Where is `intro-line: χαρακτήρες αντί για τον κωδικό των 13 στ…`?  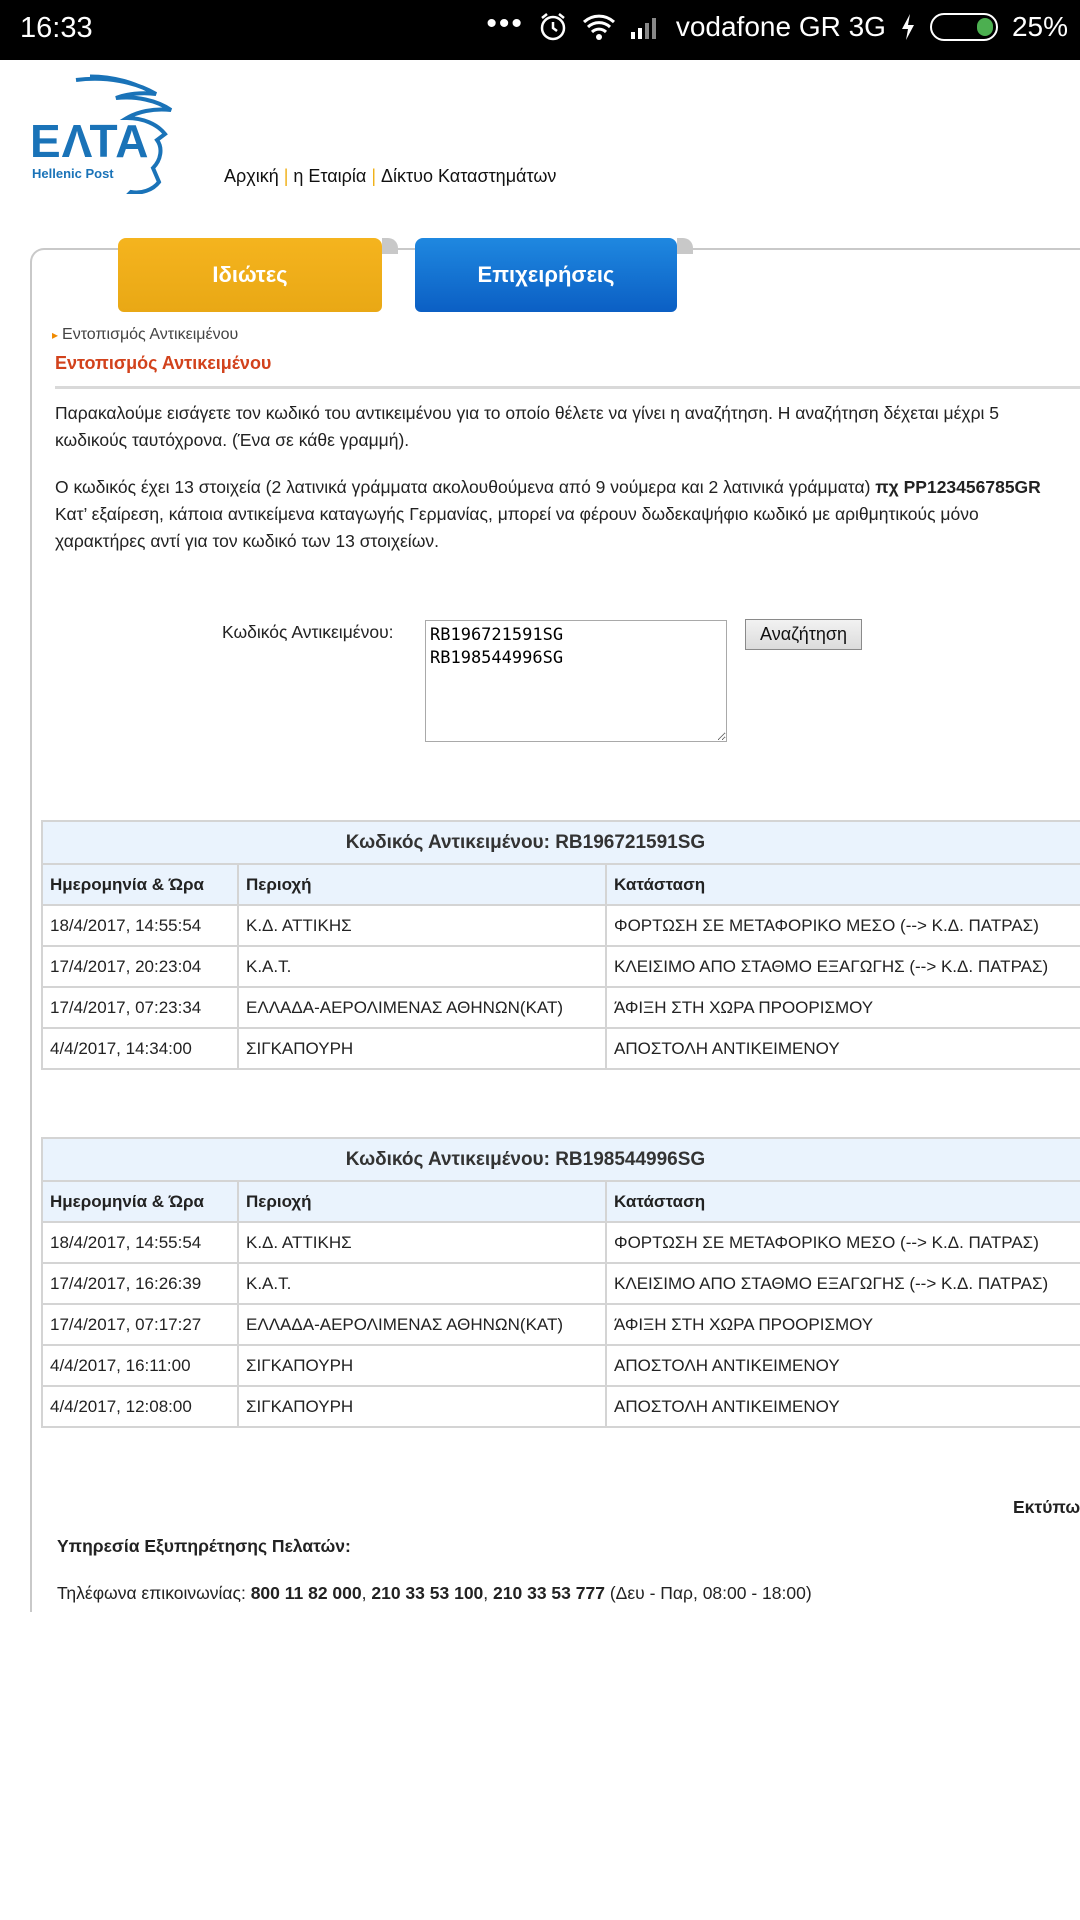
intro-line: χαρακτήρες αντί για τον κωδικό των 13 στ… is located at coordinates (247, 541).